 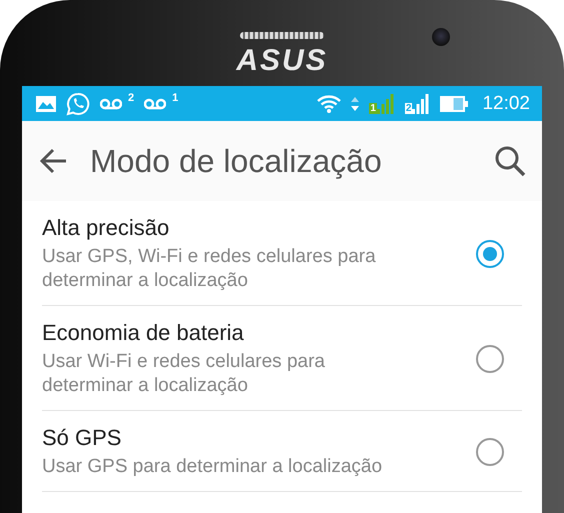 What do you see at coordinates (46, 104) in the screenshot?
I see `image-icon` at bounding box center [46, 104].